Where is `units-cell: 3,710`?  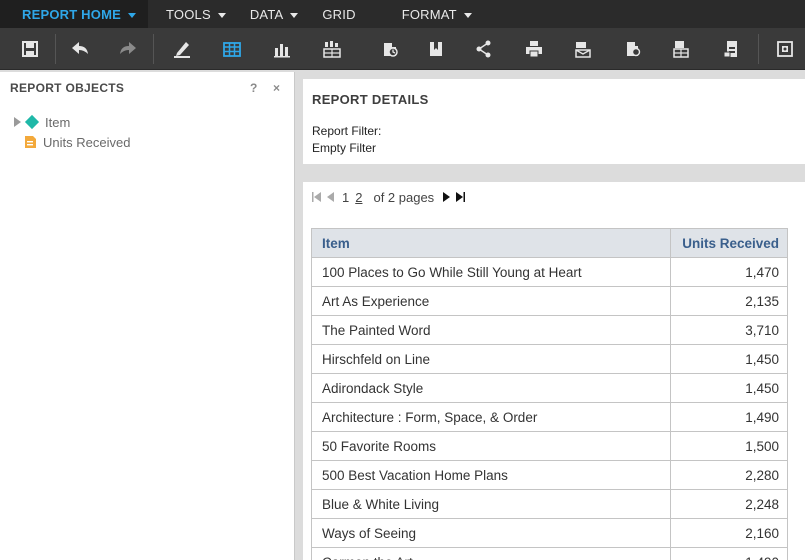
units-cell: 3,710 is located at coordinates (729, 330).